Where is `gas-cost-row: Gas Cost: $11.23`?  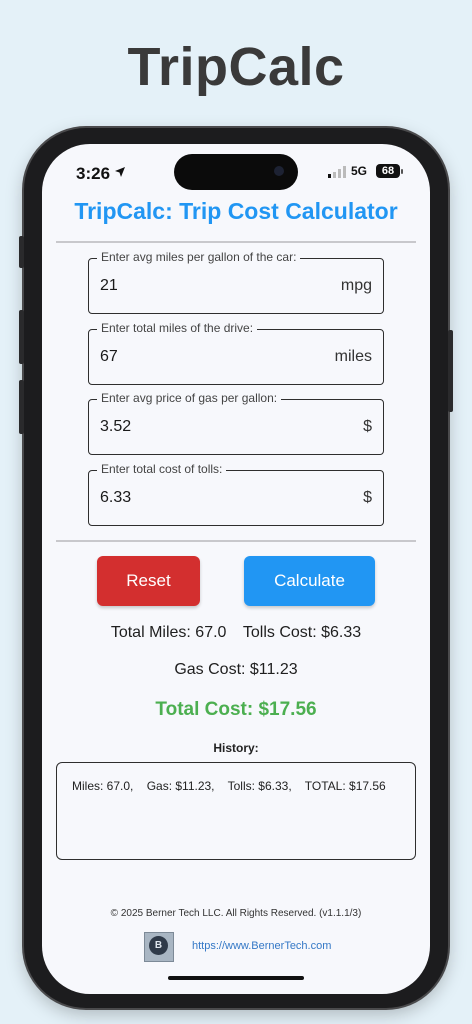
gas-cost-row: Gas Cost: $11.23 is located at coordinates (236, 670).